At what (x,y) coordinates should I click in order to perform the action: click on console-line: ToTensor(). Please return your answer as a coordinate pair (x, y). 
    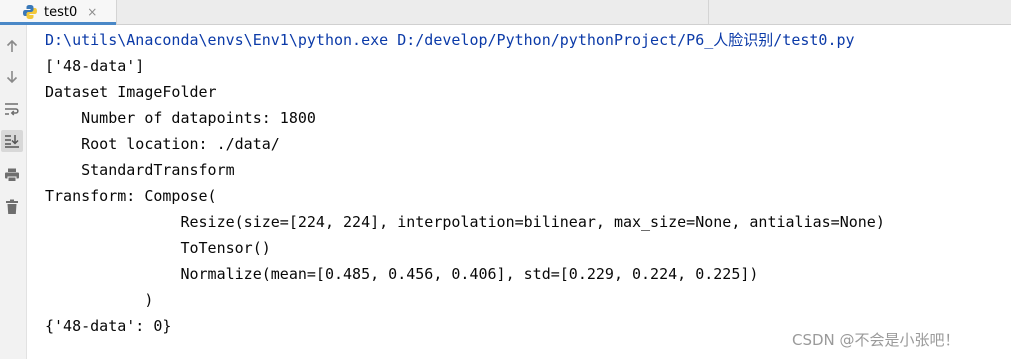
    Looking at the image, I should click on (158, 248).